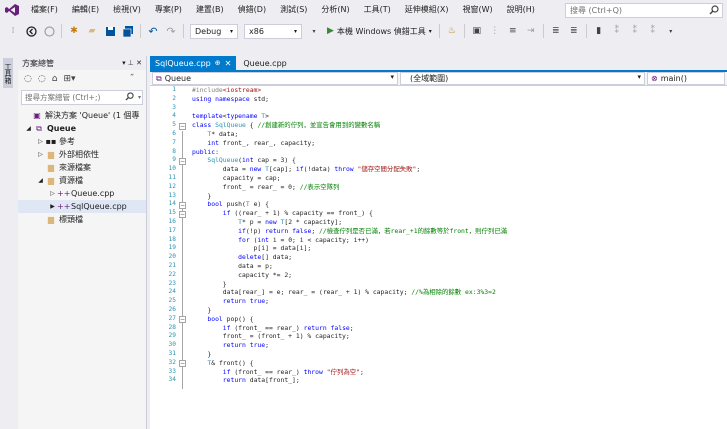  Describe the element at coordinates (273, 31) in the screenshot. I see `solution-platform-dropdown: x86 ▾` at that location.